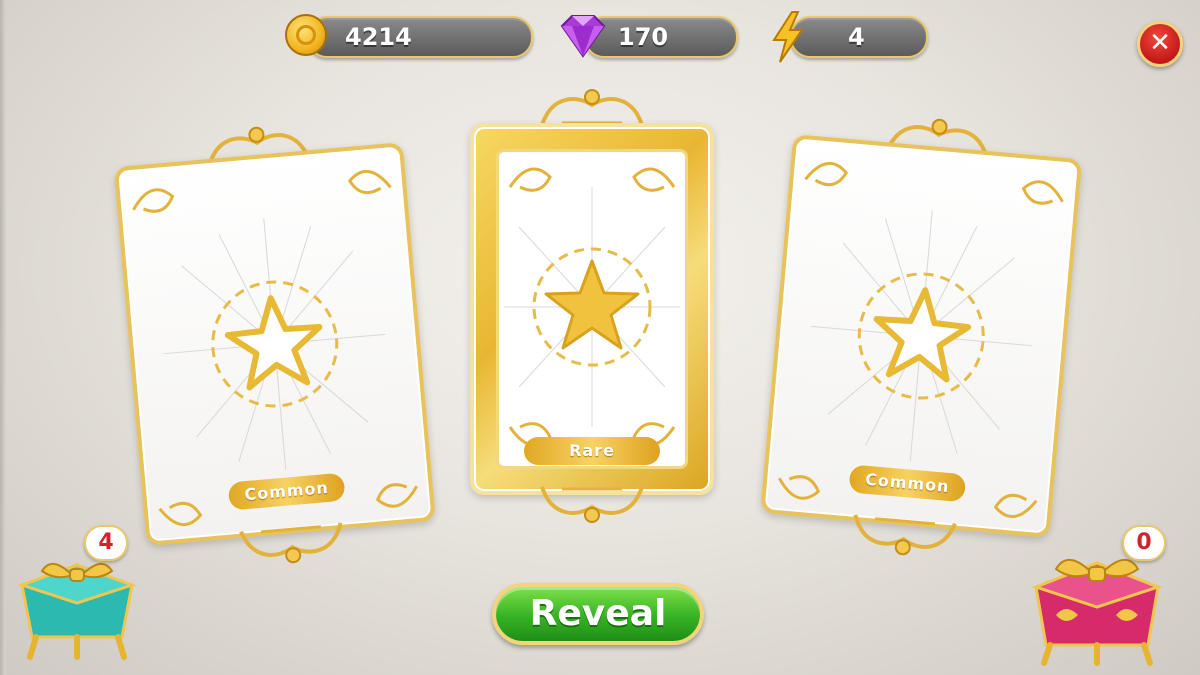 This screenshot has height=675, width=1200. Describe the element at coordinates (592, 451) in the screenshot. I see `card-middle-rarity: Rare` at that location.